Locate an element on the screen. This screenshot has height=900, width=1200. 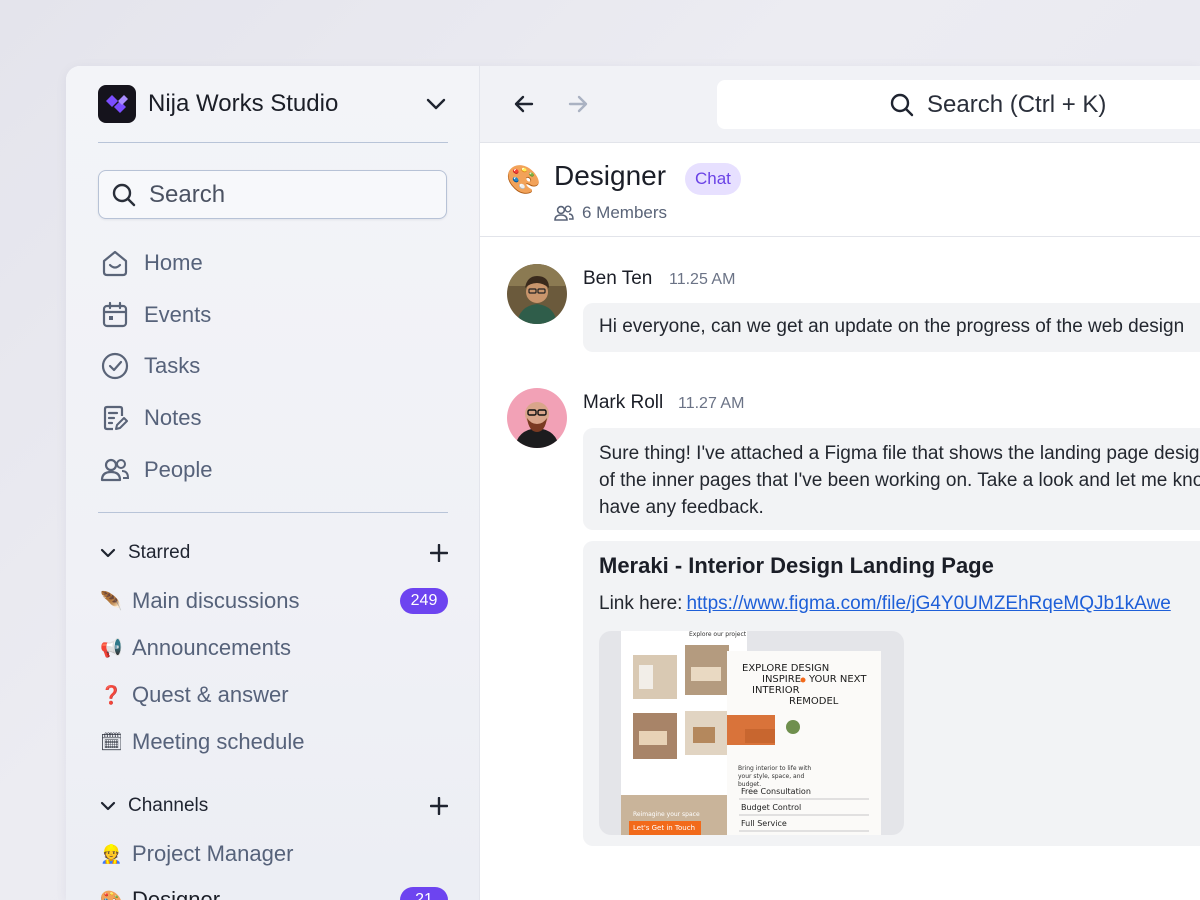
workspace-switcher: Nija Works Studio is located at coordinates (273, 104).